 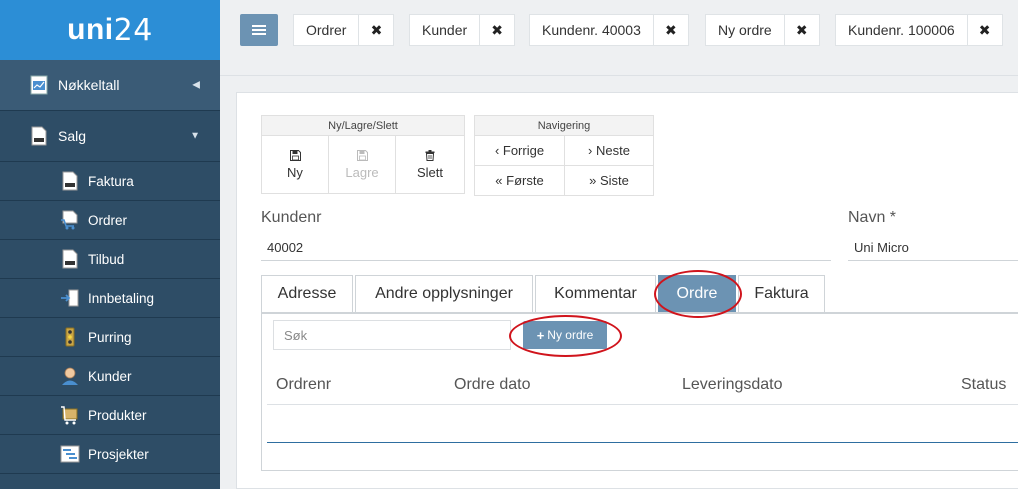 What do you see at coordinates (110, 136) in the screenshot?
I see `sidebar-item-salg: Salg ▼` at bounding box center [110, 136].